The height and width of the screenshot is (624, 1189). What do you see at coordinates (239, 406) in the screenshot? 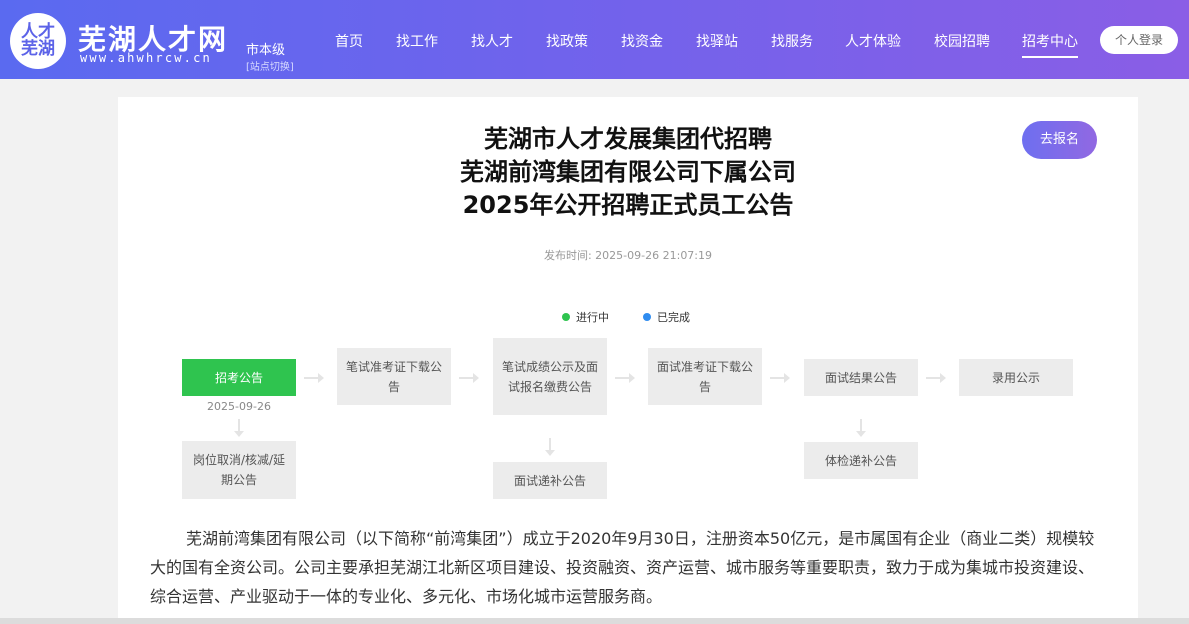
I see `step-recruit-date: 2025-09-26` at bounding box center [239, 406].